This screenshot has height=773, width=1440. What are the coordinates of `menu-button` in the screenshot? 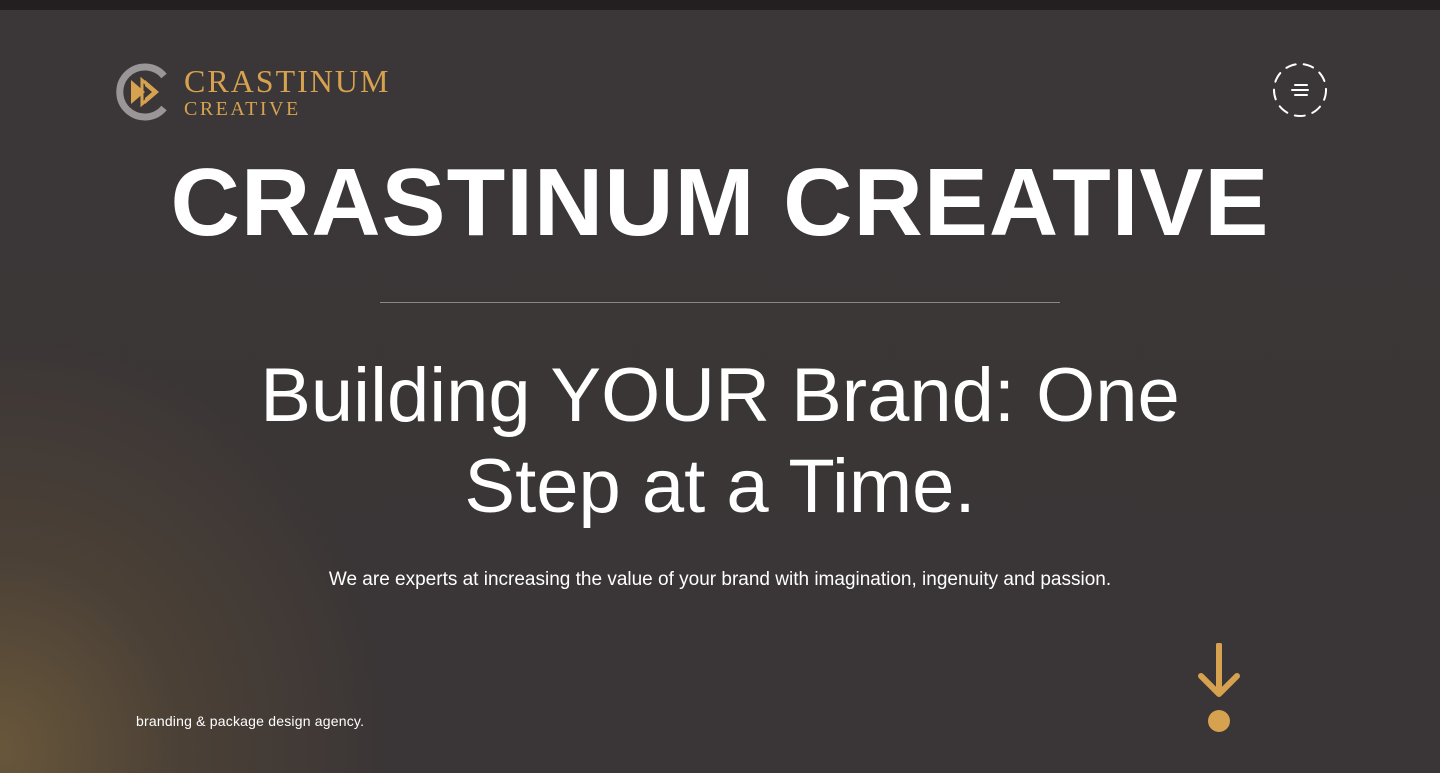 It's located at (1300, 90).